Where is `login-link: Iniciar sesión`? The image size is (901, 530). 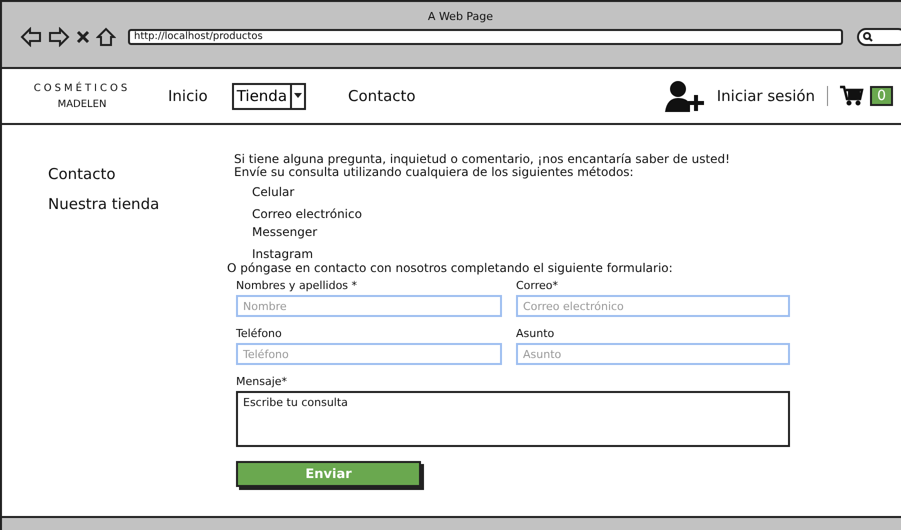 login-link: Iniciar sesión is located at coordinates (766, 96).